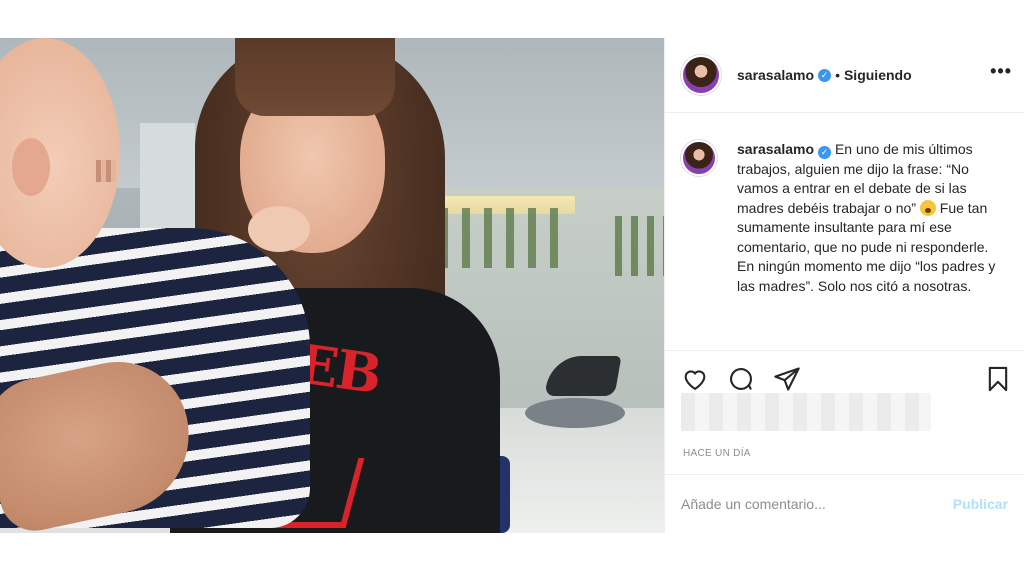 The height and width of the screenshot is (576, 1024). I want to click on heart-icon, so click(695, 379).